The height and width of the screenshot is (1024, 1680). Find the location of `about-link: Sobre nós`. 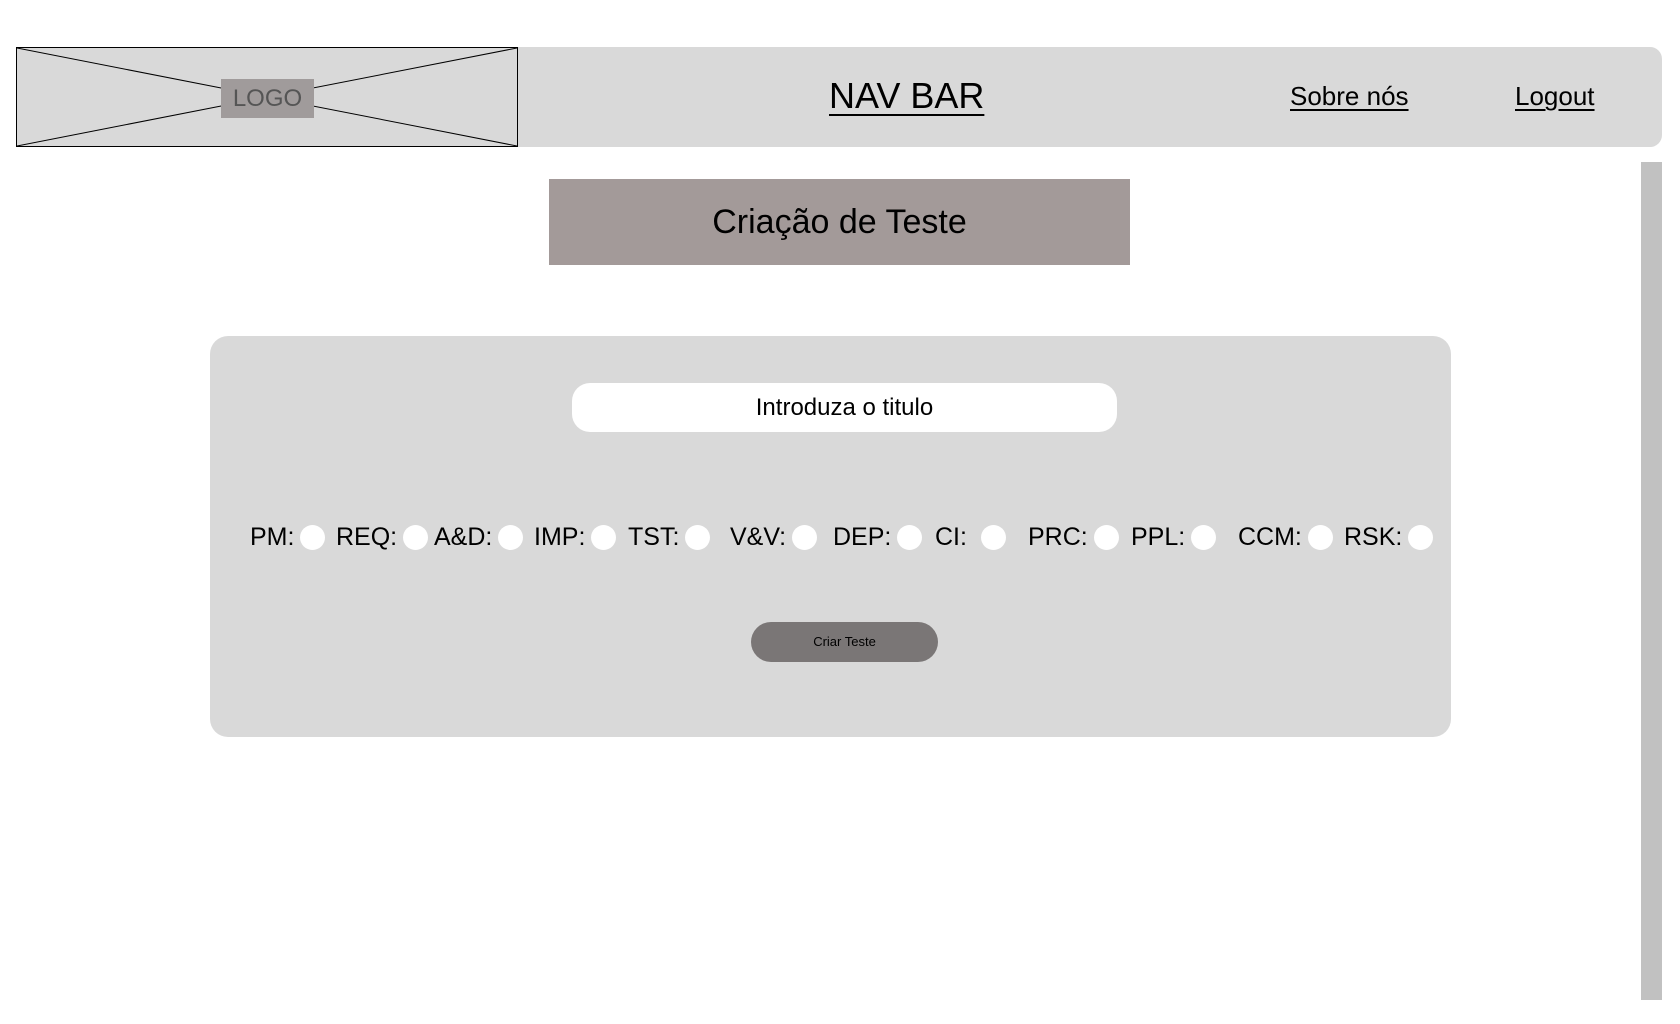

about-link: Sobre nós is located at coordinates (1349, 96).